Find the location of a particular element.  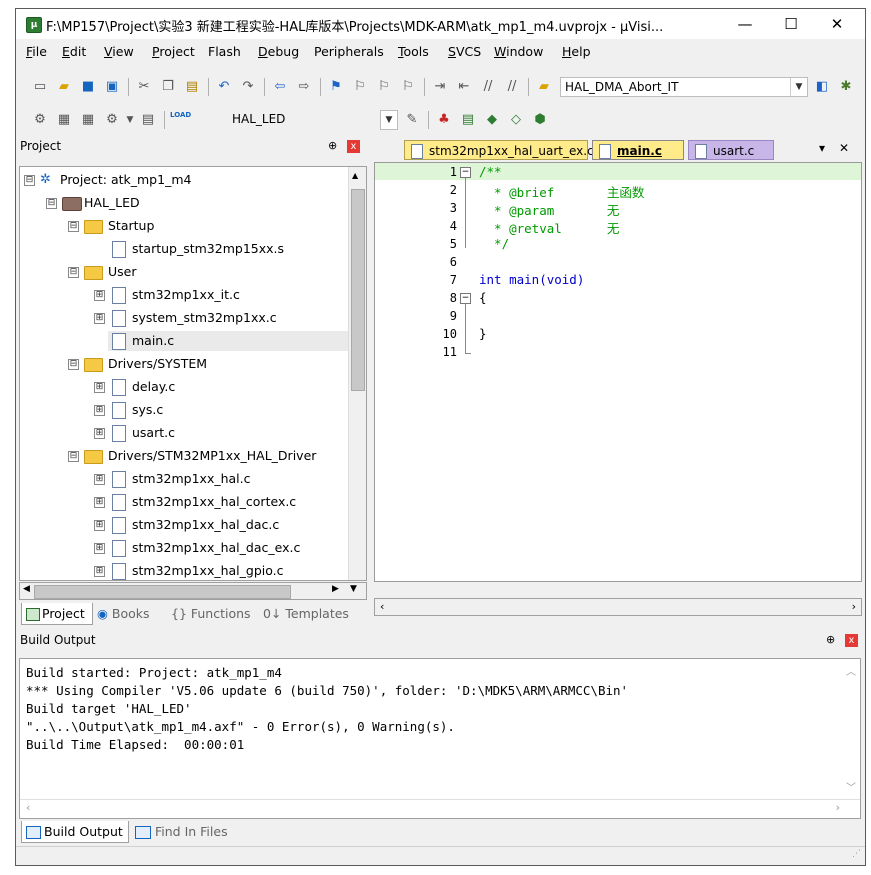

target-options-icon: ✎ is located at coordinates (412, 120).